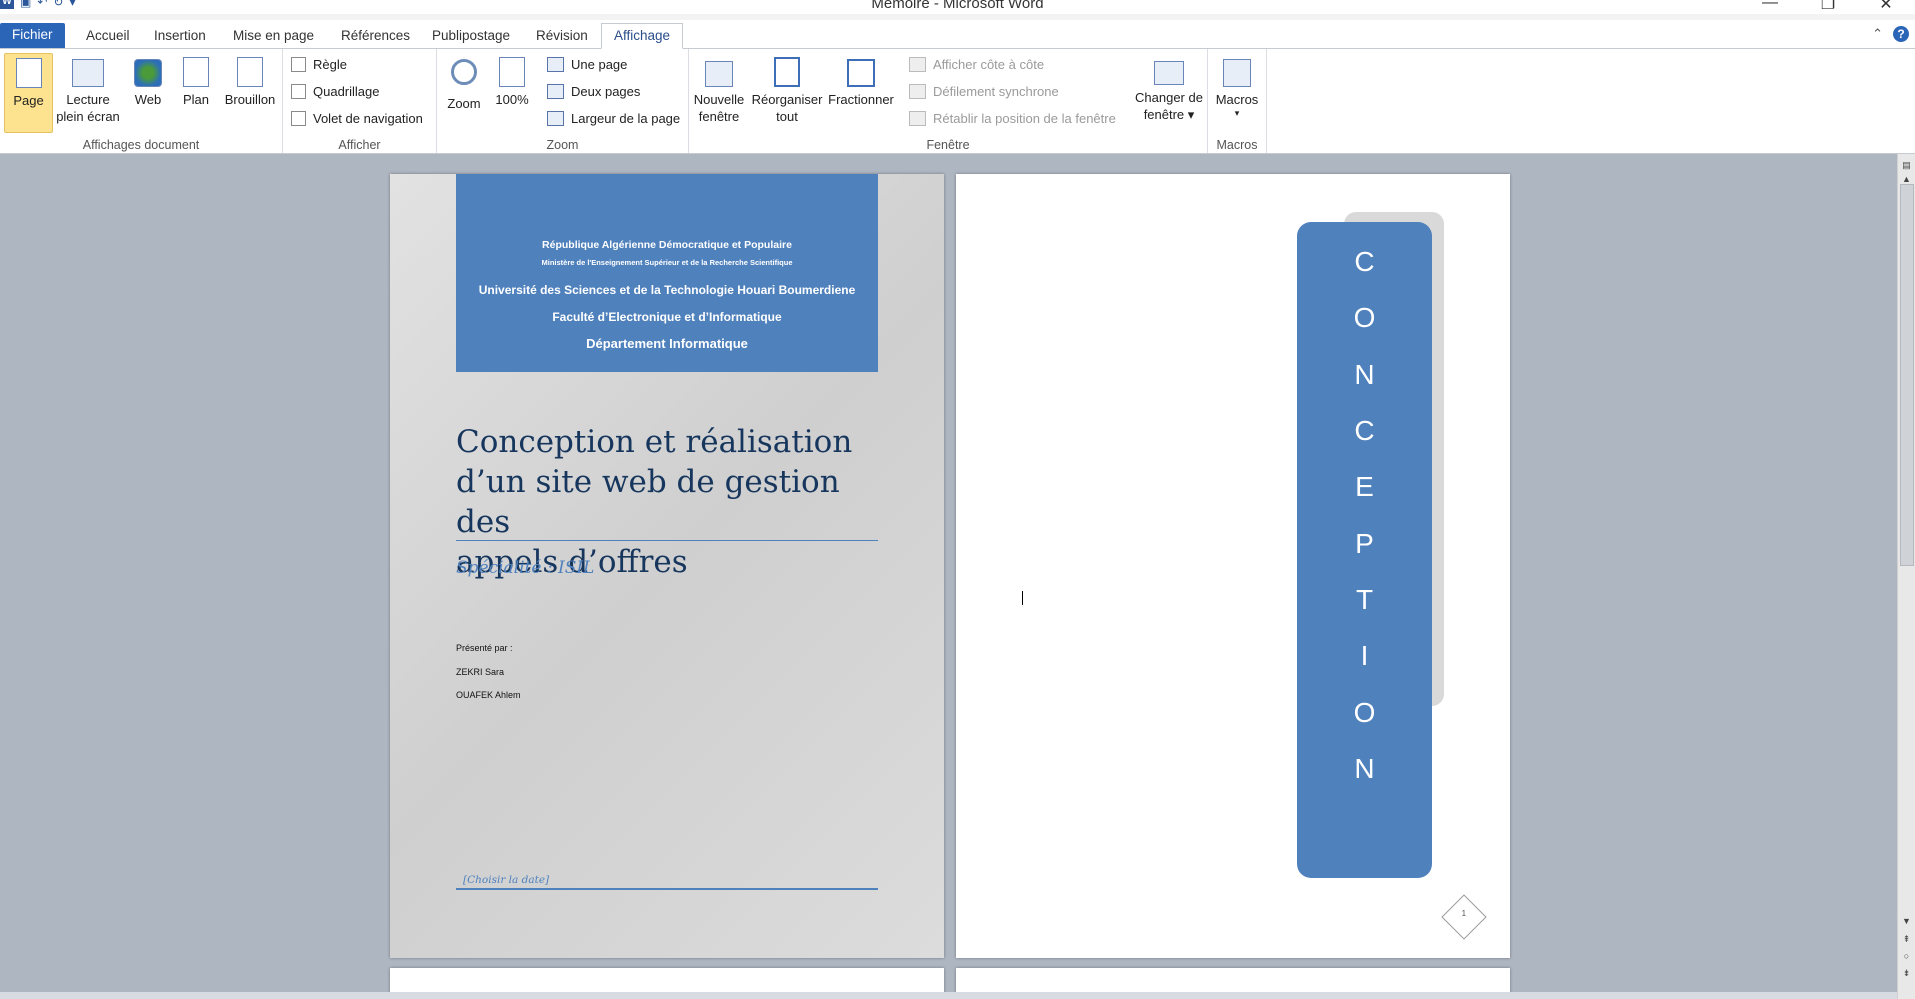  I want to click on nouvelle-fenetre-button: Nouvelle fenêtre, so click(719, 89).